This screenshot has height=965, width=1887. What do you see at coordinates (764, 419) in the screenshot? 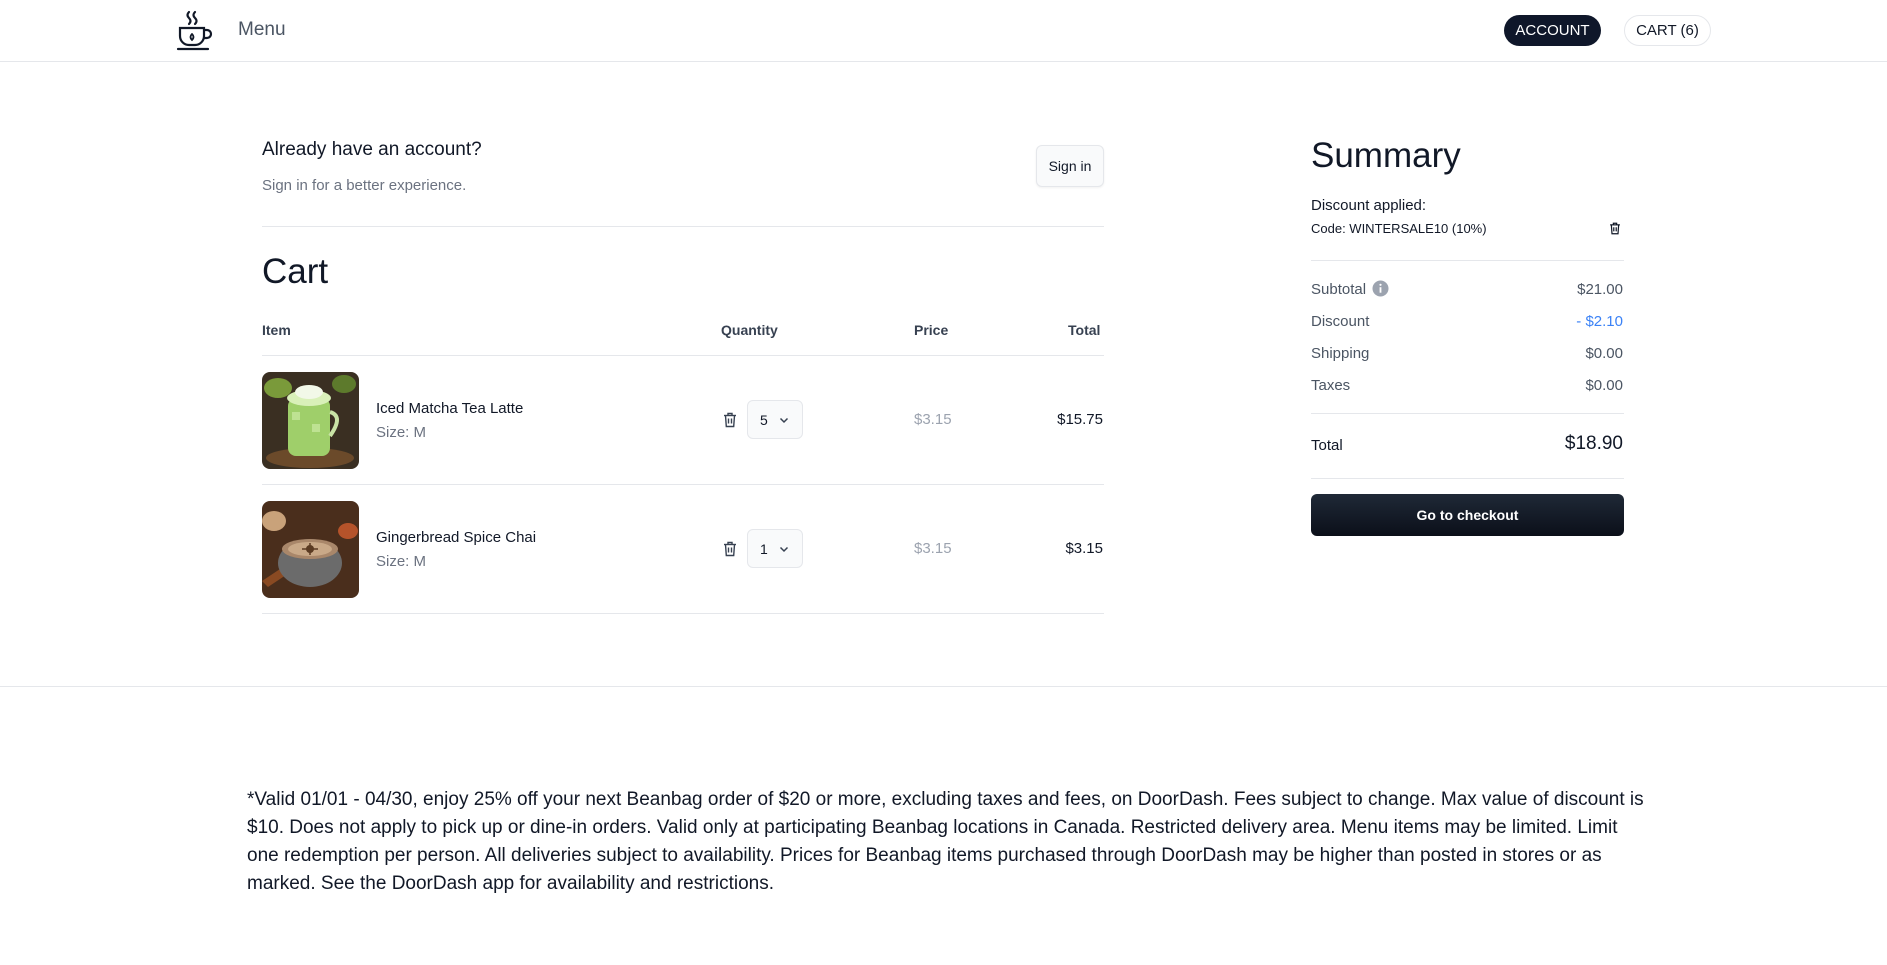
I see `quantity-value: 5` at bounding box center [764, 419].